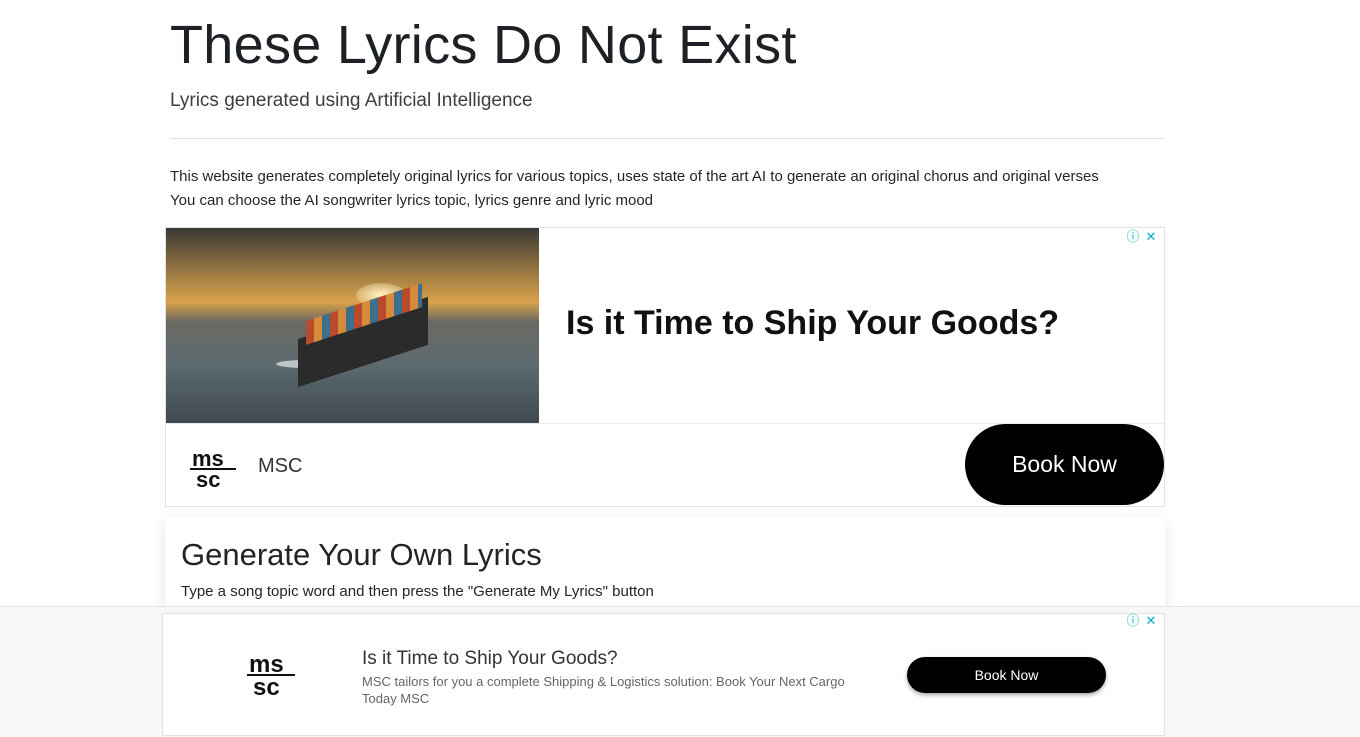  I want to click on ad-ship-image, so click(352, 325).